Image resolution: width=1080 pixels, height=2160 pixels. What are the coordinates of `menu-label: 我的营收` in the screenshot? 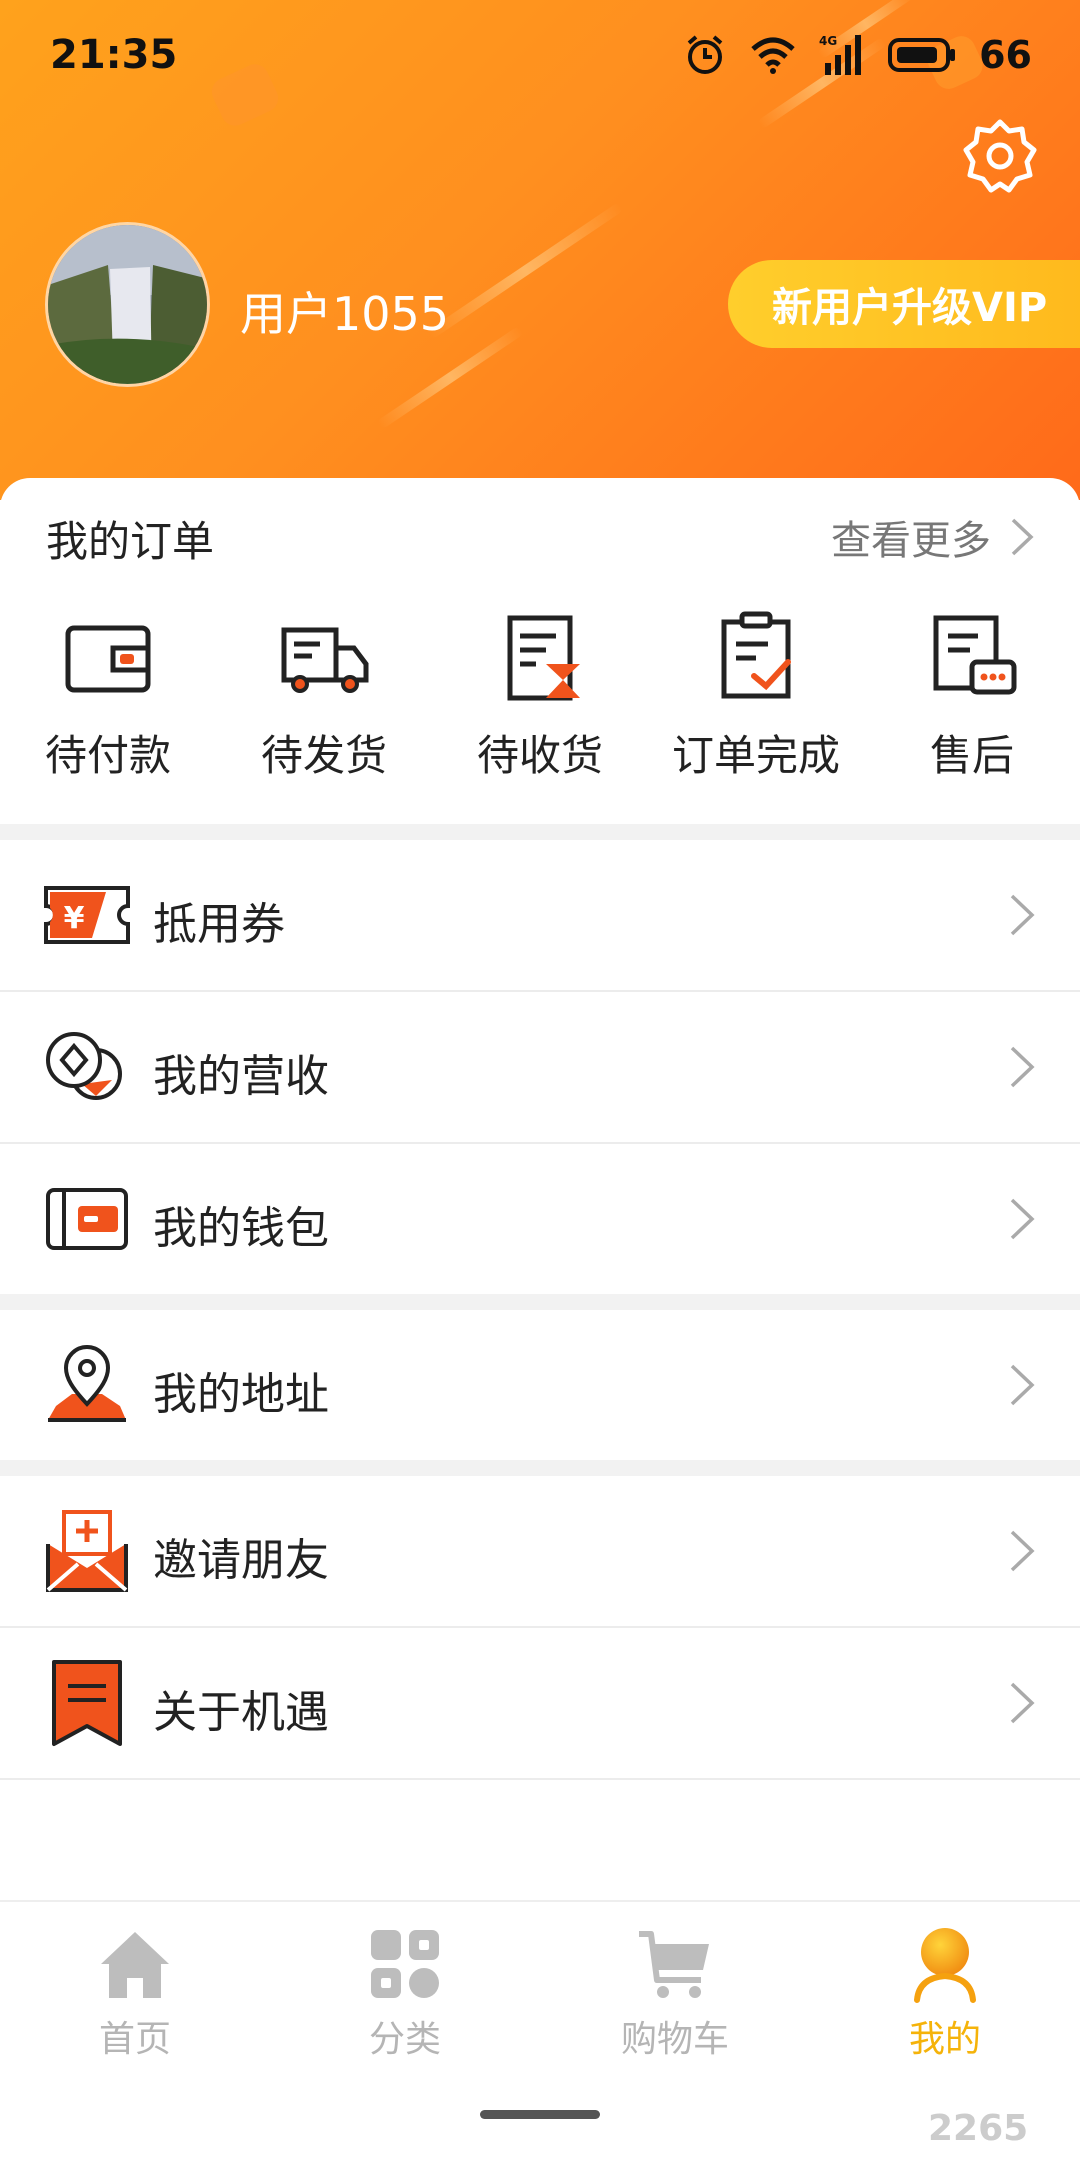 It's located at (241, 1076).